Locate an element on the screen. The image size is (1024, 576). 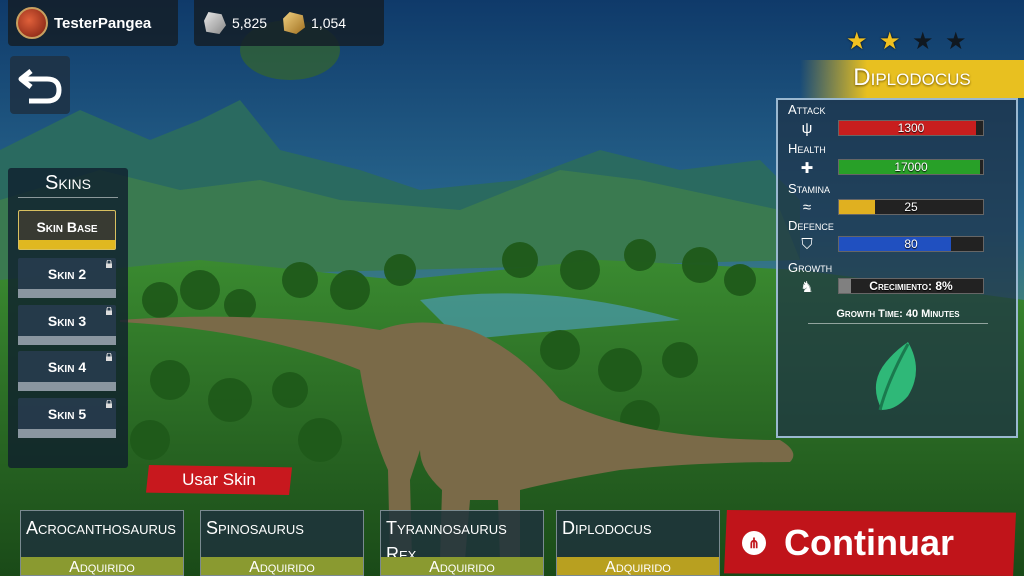
dino-card-diplodocus: Diplodocus Adquirido is located at coordinates (638, 543).